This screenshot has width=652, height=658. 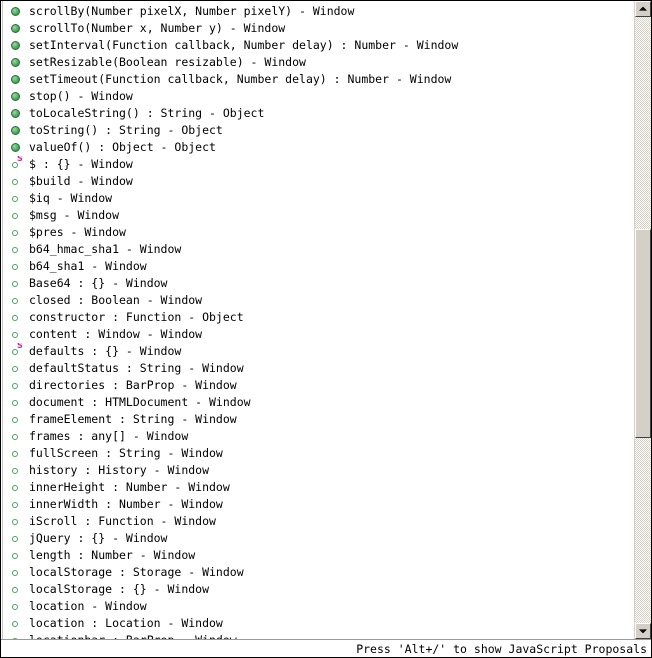 I want to click on proposal-row: setResizable(Boolean resizable) - Window, so click(x=317, y=62).